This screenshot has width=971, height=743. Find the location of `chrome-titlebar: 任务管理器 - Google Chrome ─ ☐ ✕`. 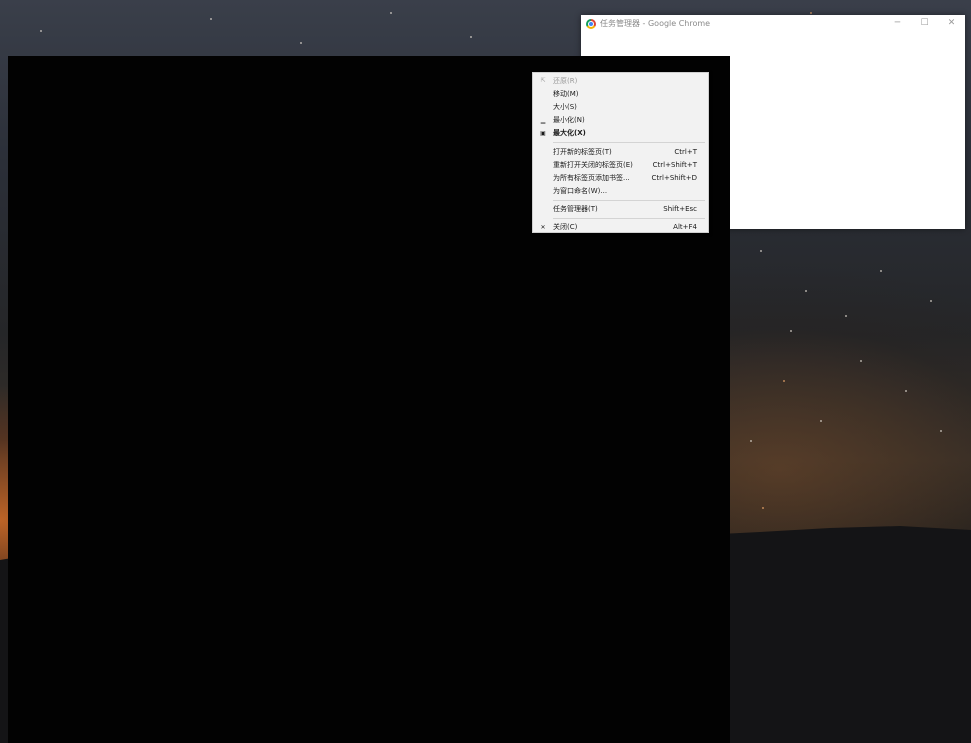

chrome-titlebar: 任务管理器 - Google Chrome ─ ☐ ✕ is located at coordinates (773, 23).